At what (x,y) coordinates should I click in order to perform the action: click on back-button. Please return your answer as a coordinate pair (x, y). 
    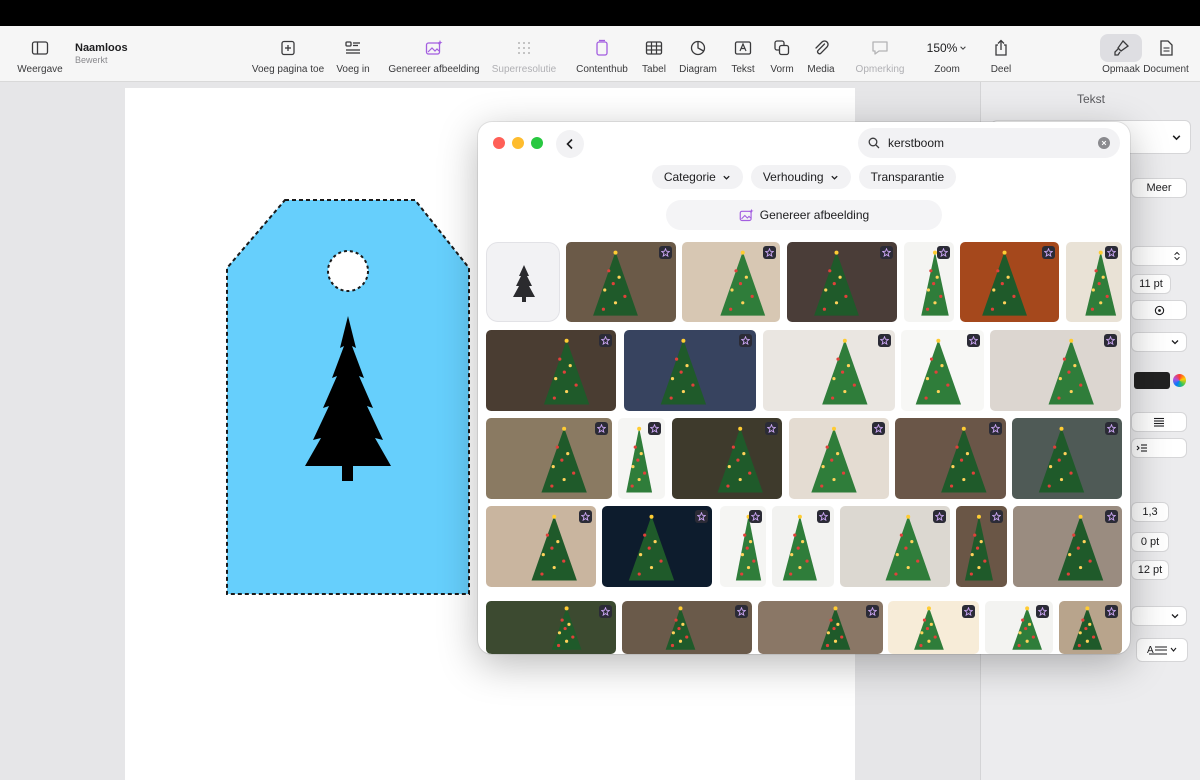
    Looking at the image, I should click on (570, 144).